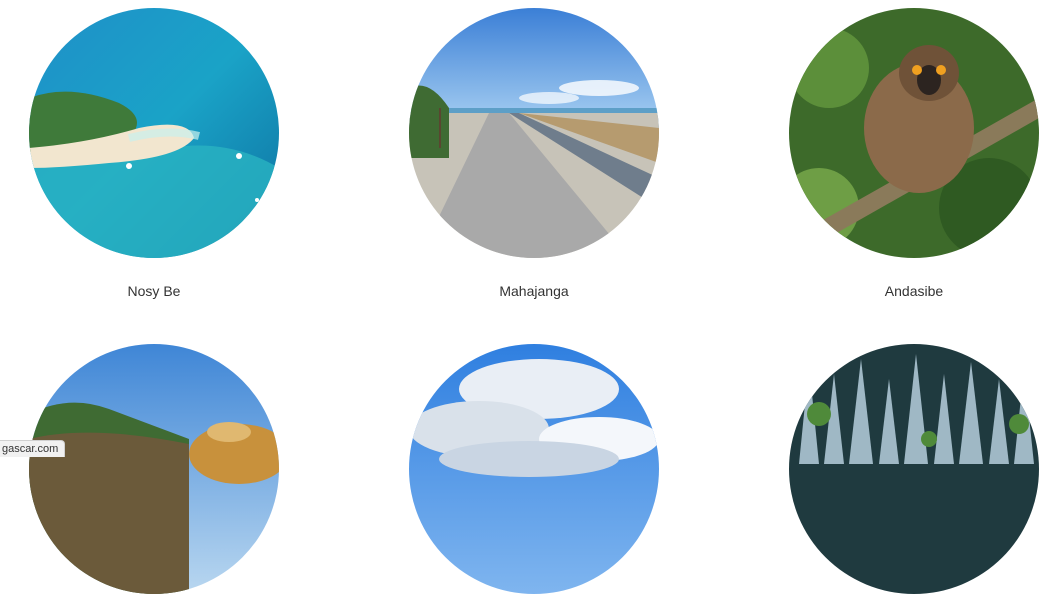 Image resolution: width=1044 pixels, height=594 pixels. What do you see at coordinates (534, 291) in the screenshot?
I see `destination-name: Mahajanga` at bounding box center [534, 291].